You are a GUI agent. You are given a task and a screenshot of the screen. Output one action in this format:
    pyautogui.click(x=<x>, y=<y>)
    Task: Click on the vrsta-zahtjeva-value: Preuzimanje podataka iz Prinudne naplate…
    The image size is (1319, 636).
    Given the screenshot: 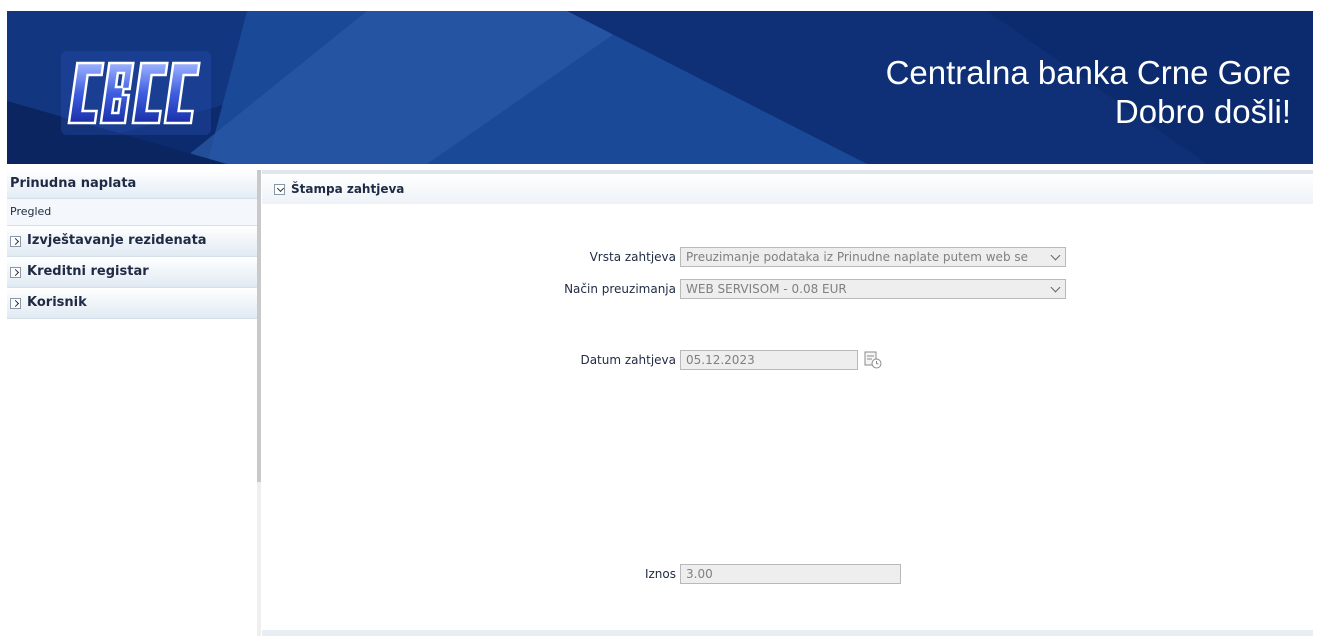 What is the action you would take?
    pyautogui.click(x=857, y=257)
    